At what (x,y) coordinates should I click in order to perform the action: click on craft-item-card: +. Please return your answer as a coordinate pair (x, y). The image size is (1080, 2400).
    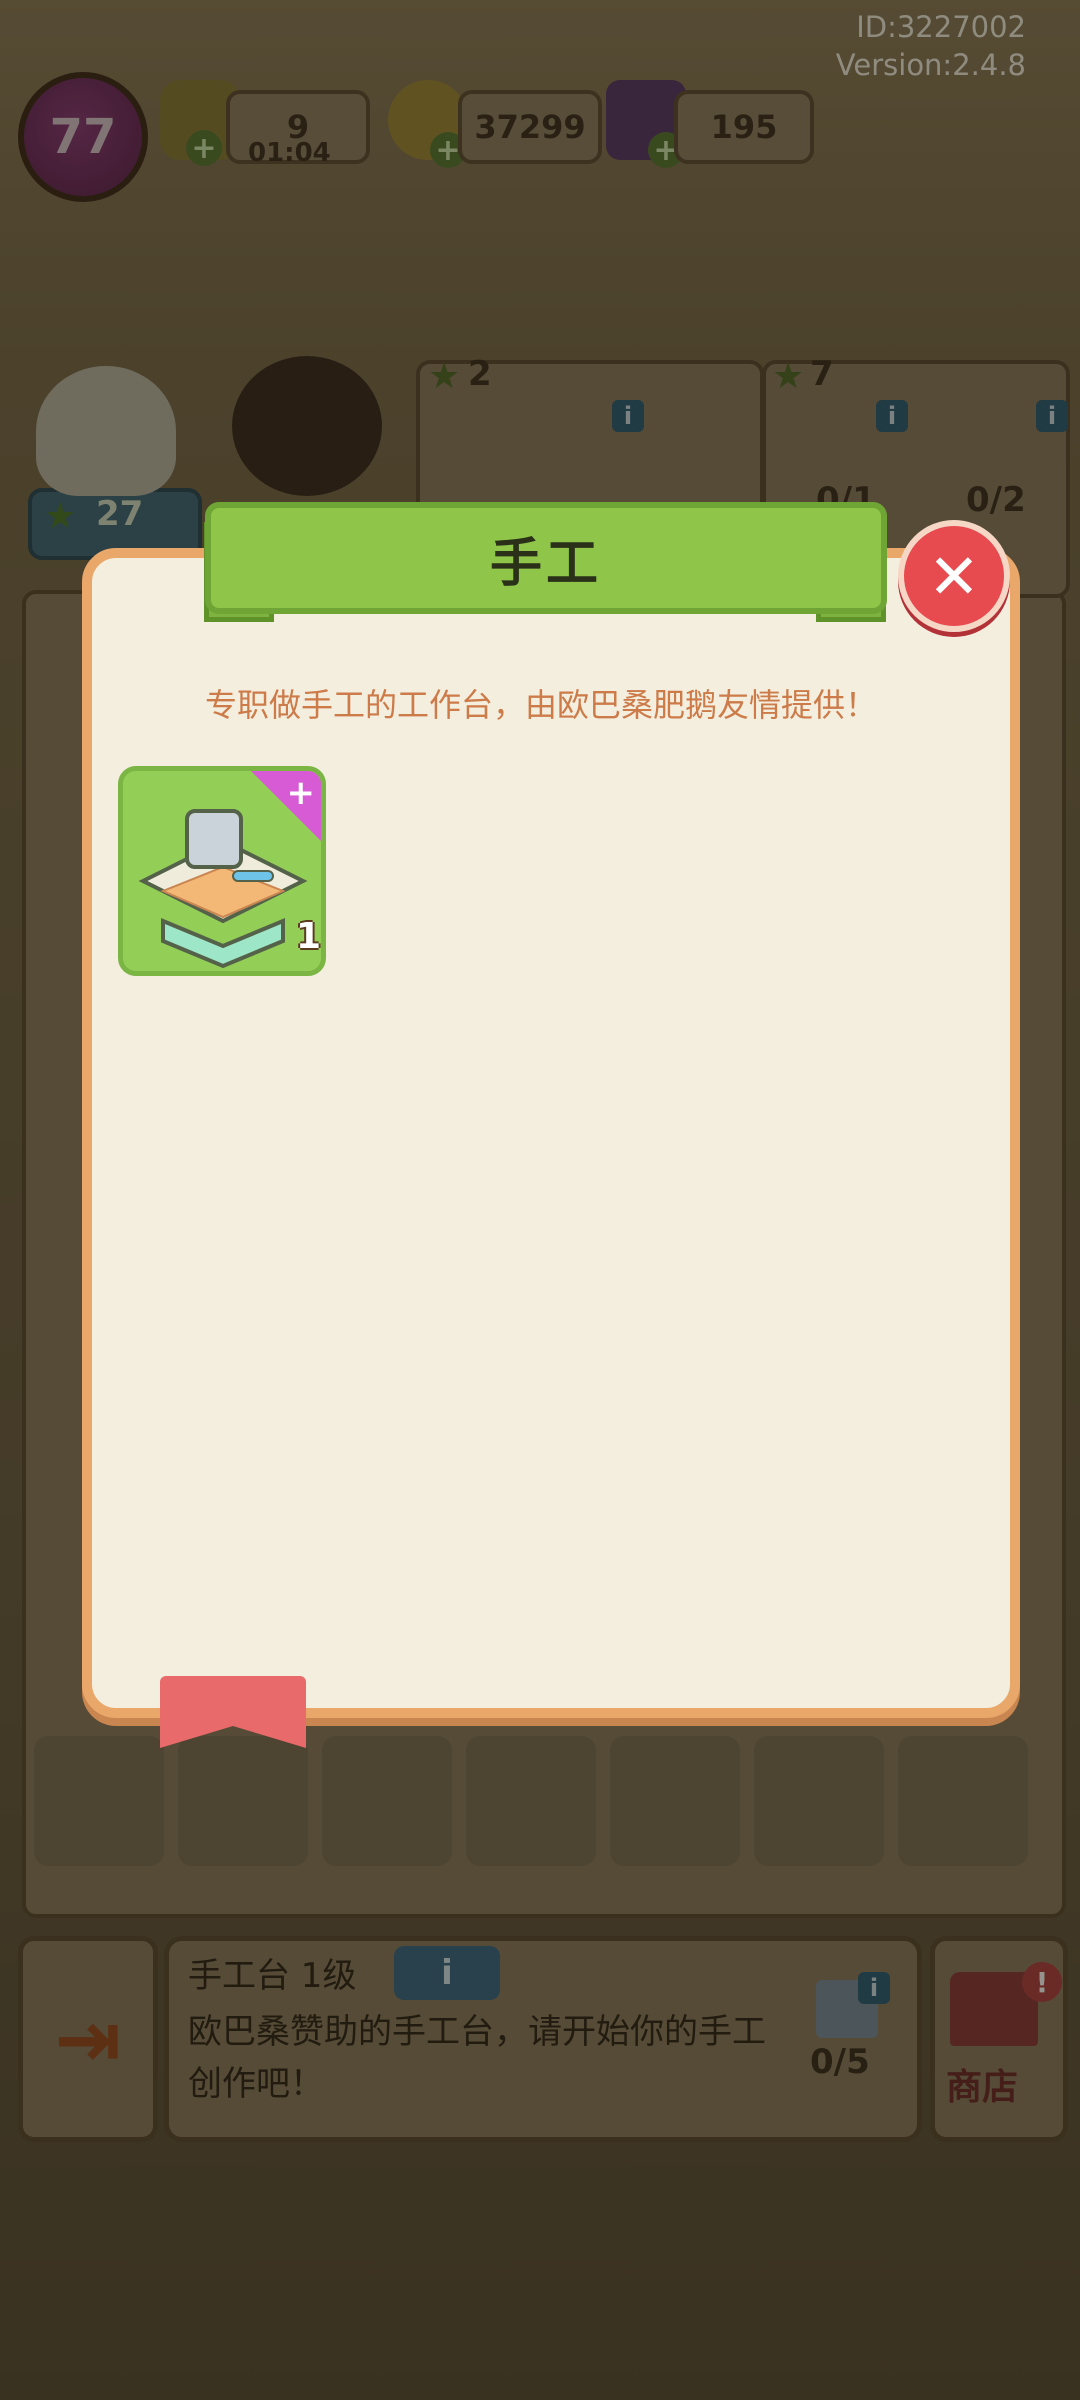
    Looking at the image, I should click on (222, 871).